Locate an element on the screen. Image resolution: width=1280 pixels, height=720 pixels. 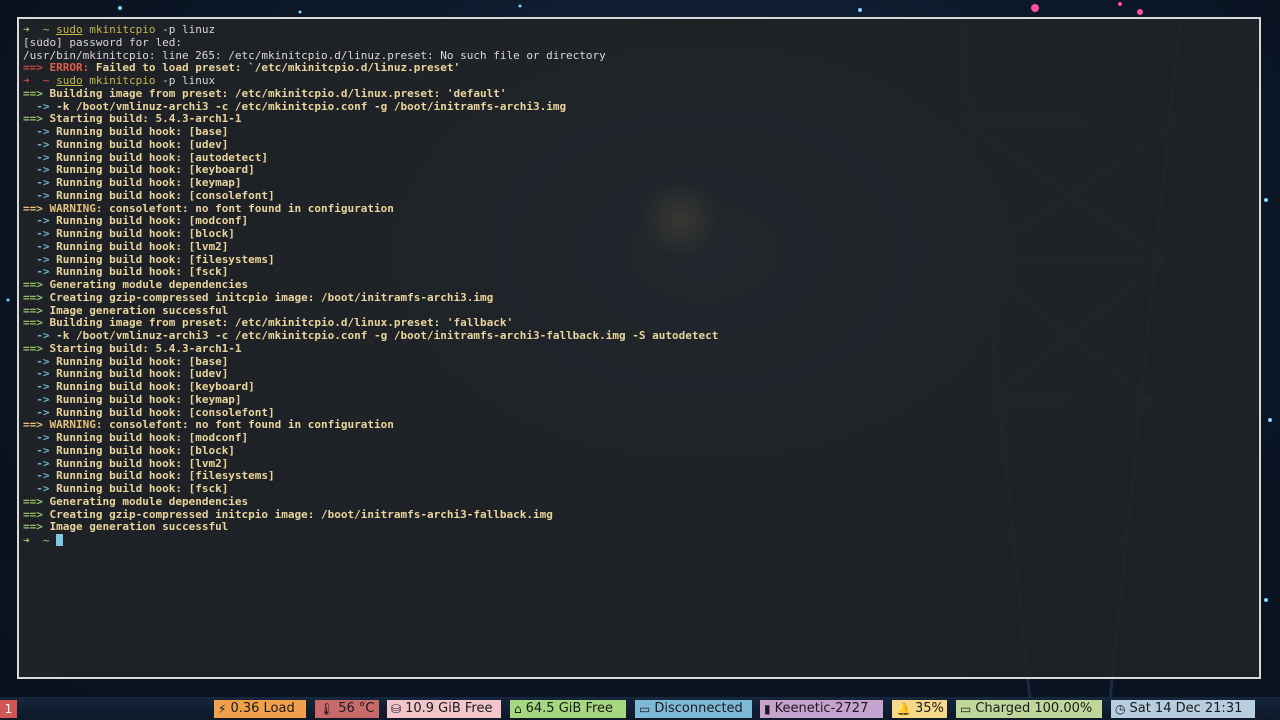
activity-icon: ⚡ is located at coordinates (222, 709).